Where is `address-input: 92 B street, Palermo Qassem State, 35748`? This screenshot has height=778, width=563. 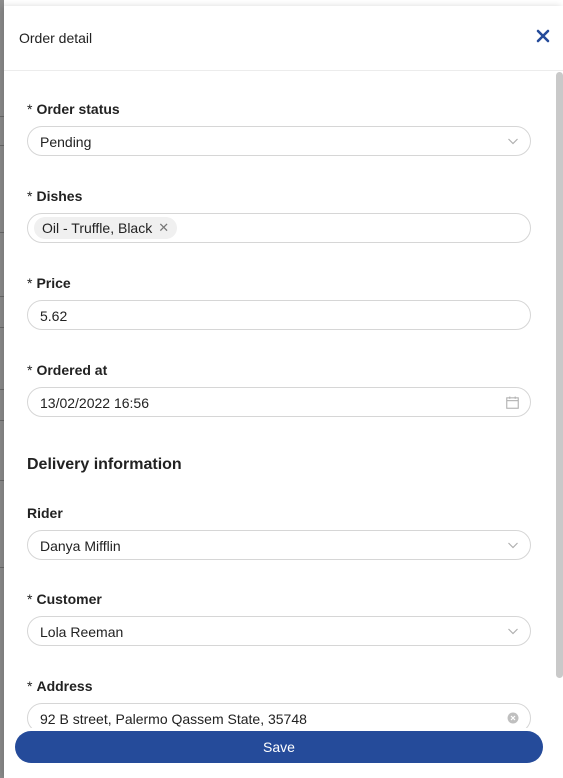 address-input: 92 B street, Palermo Qassem State, 35748 is located at coordinates (279, 715).